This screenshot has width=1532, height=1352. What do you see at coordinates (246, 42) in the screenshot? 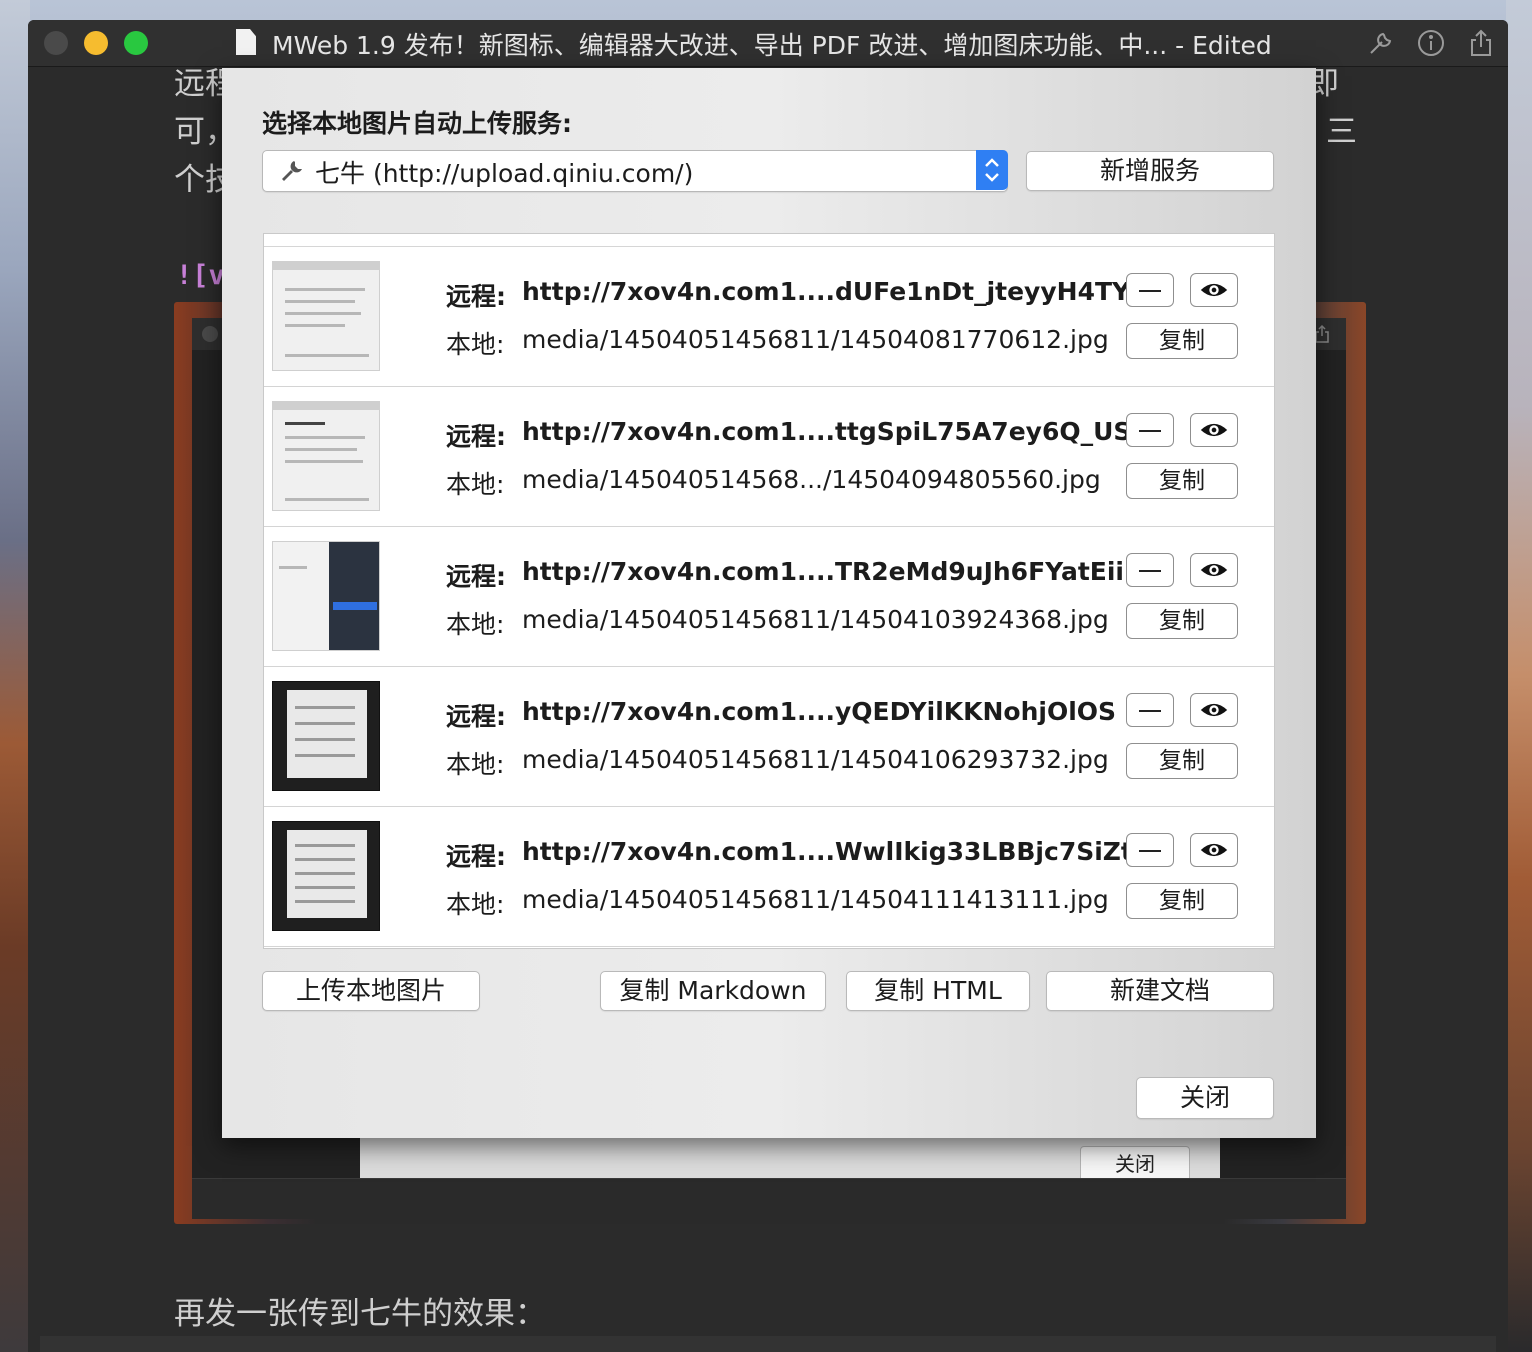
I see `document-icon` at bounding box center [246, 42].